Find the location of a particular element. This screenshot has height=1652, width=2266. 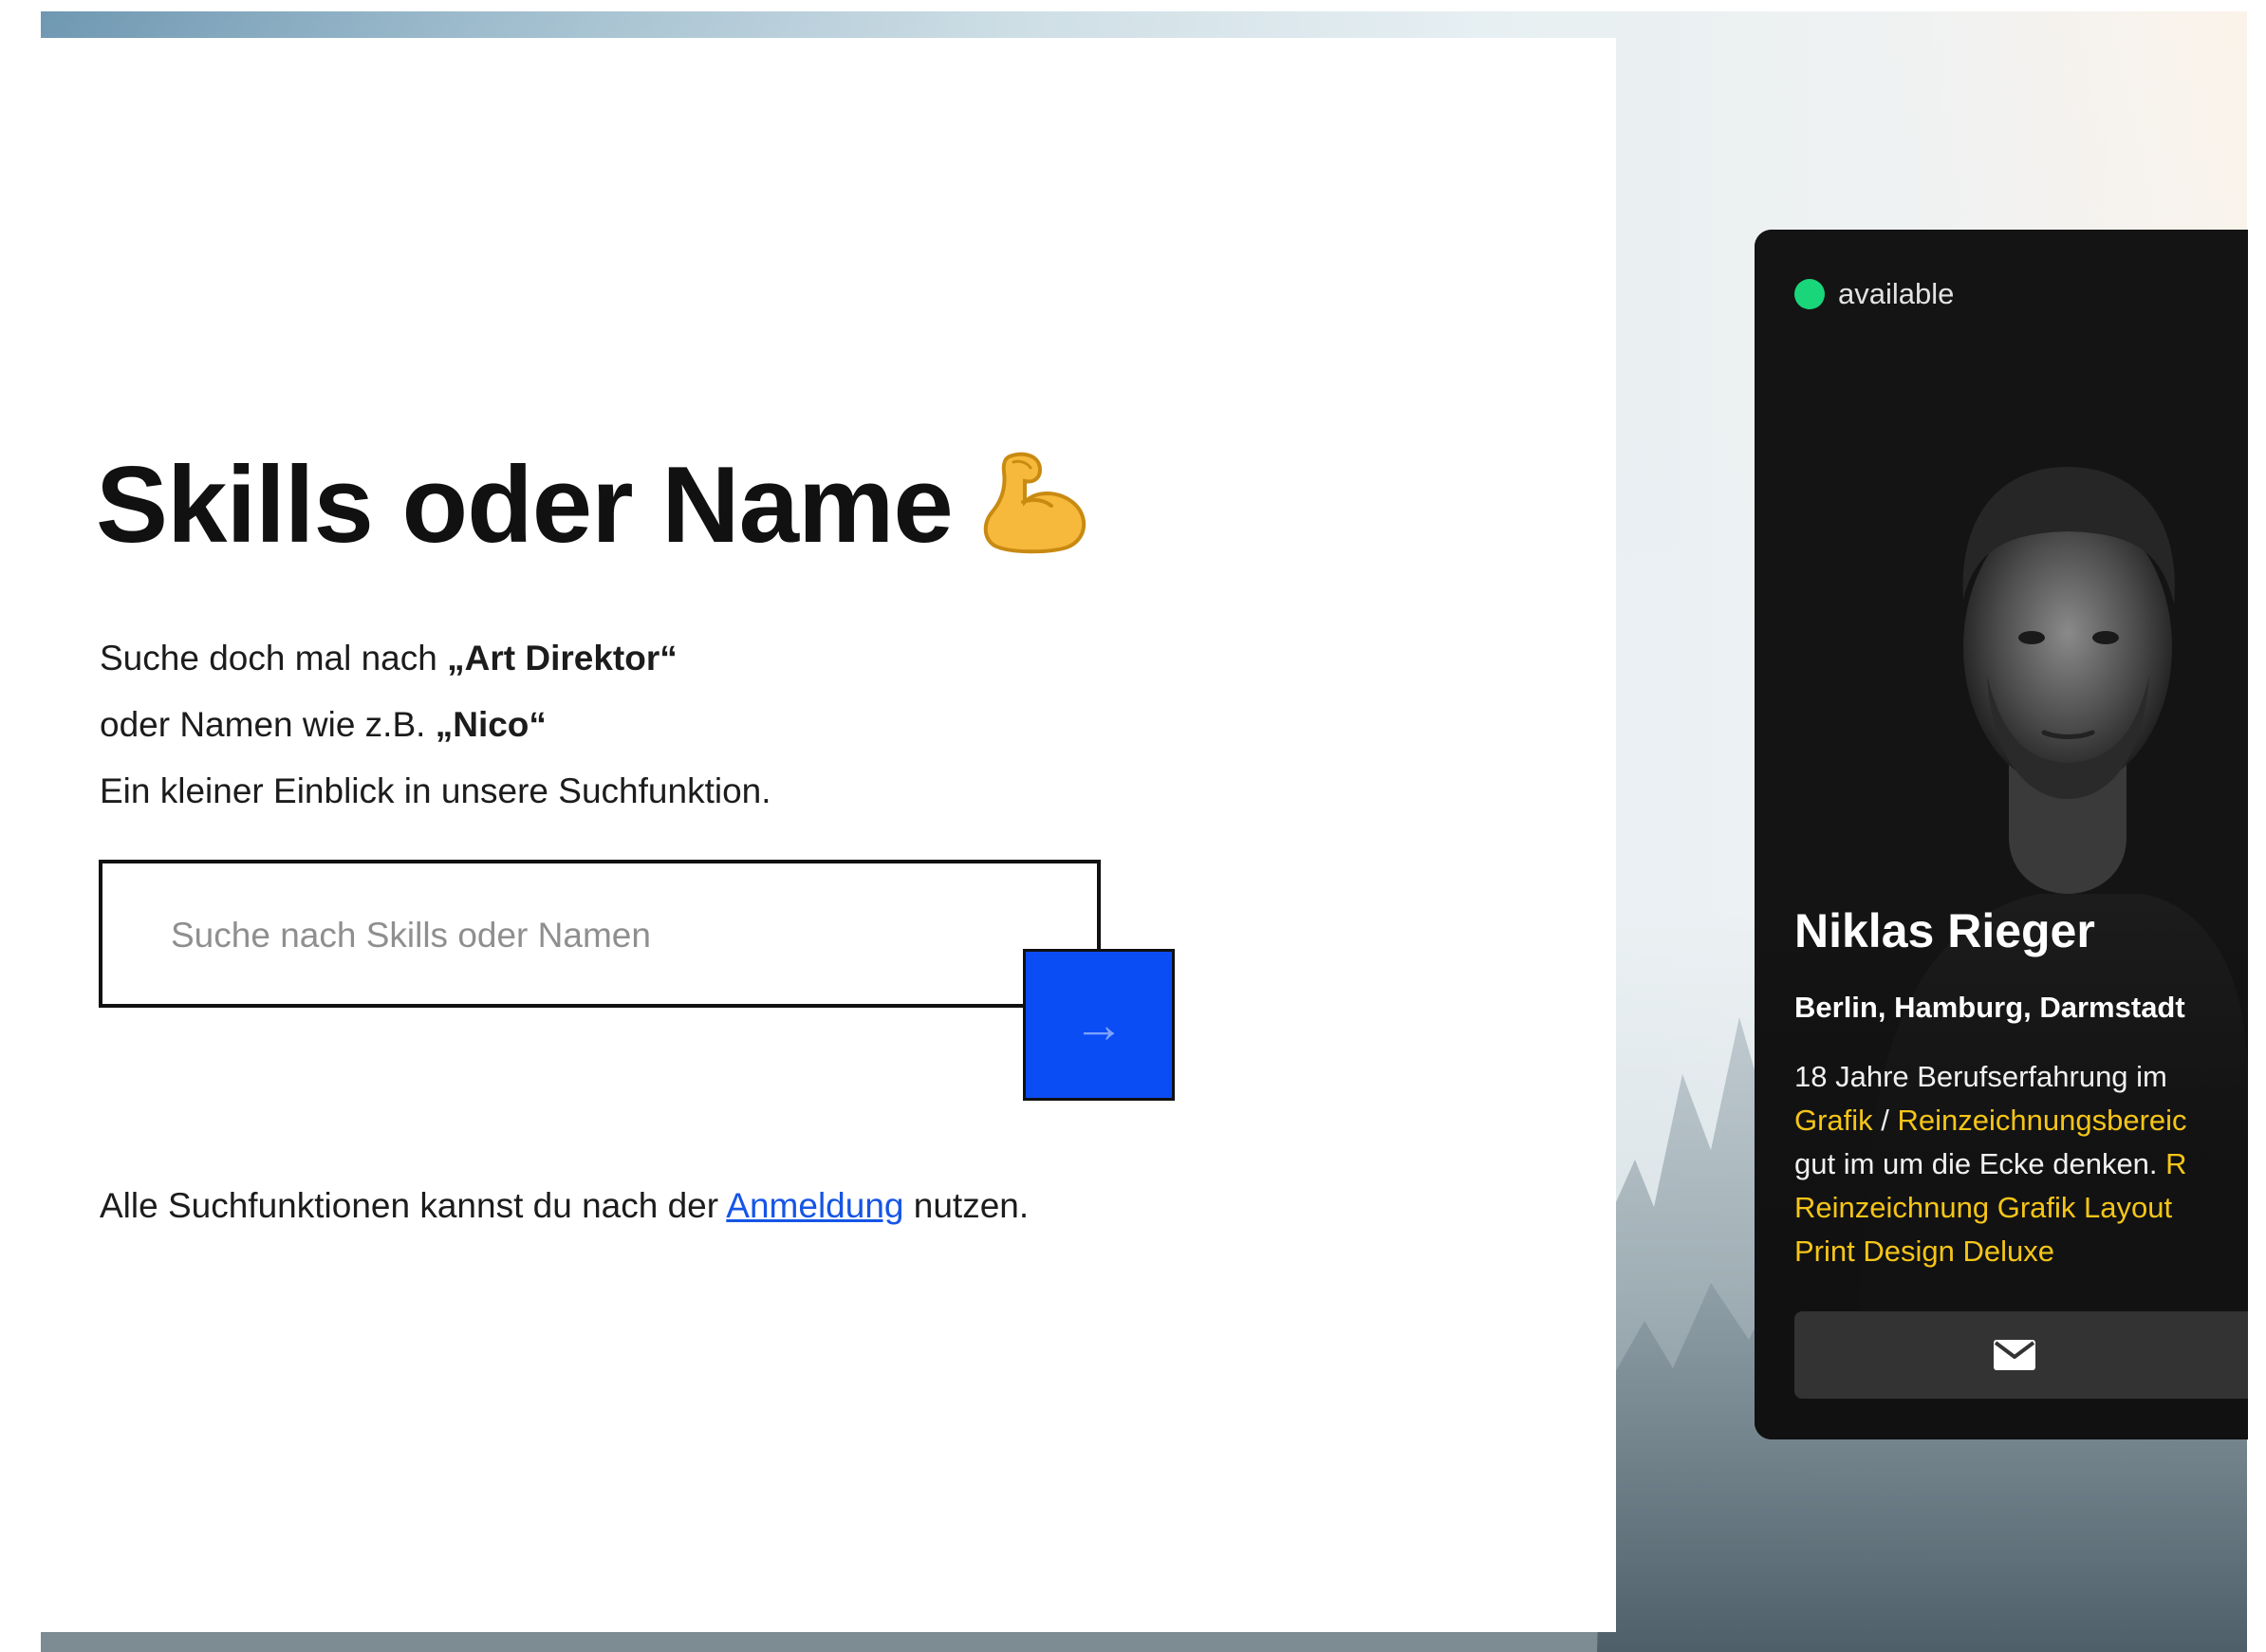

search-field-frame is located at coordinates (600, 934).